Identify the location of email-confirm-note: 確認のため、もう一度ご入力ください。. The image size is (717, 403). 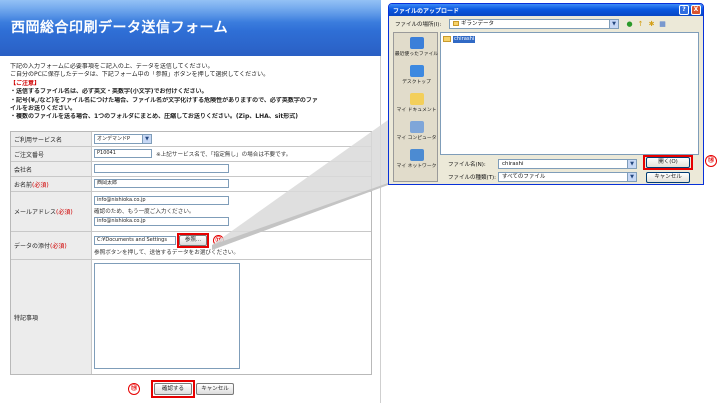
(144, 212).